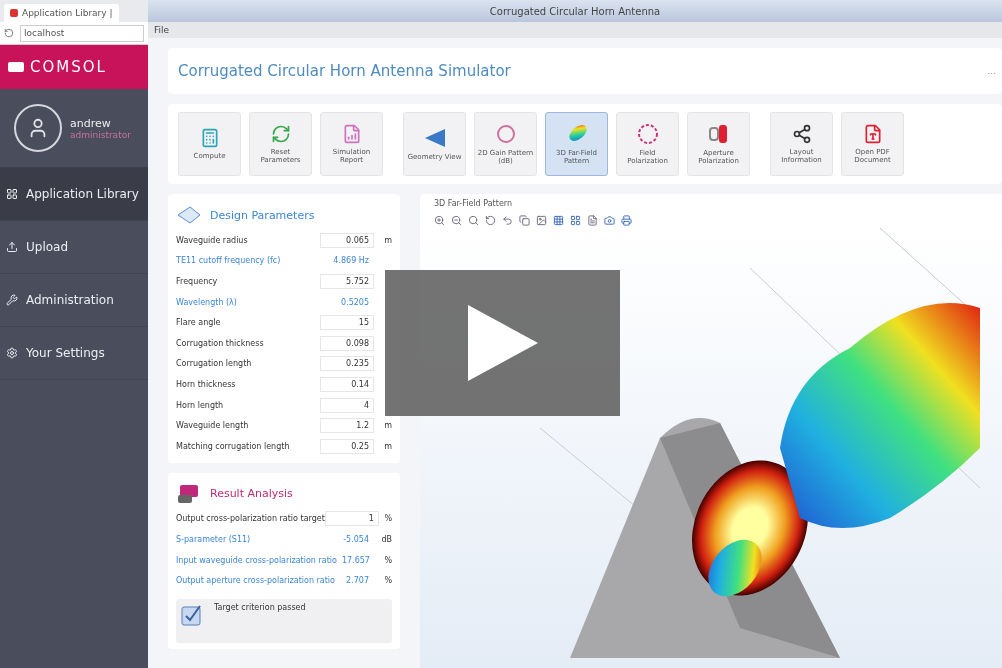 The height and width of the screenshot is (668, 1002). I want to click on menu-item: File, so click(162, 30).